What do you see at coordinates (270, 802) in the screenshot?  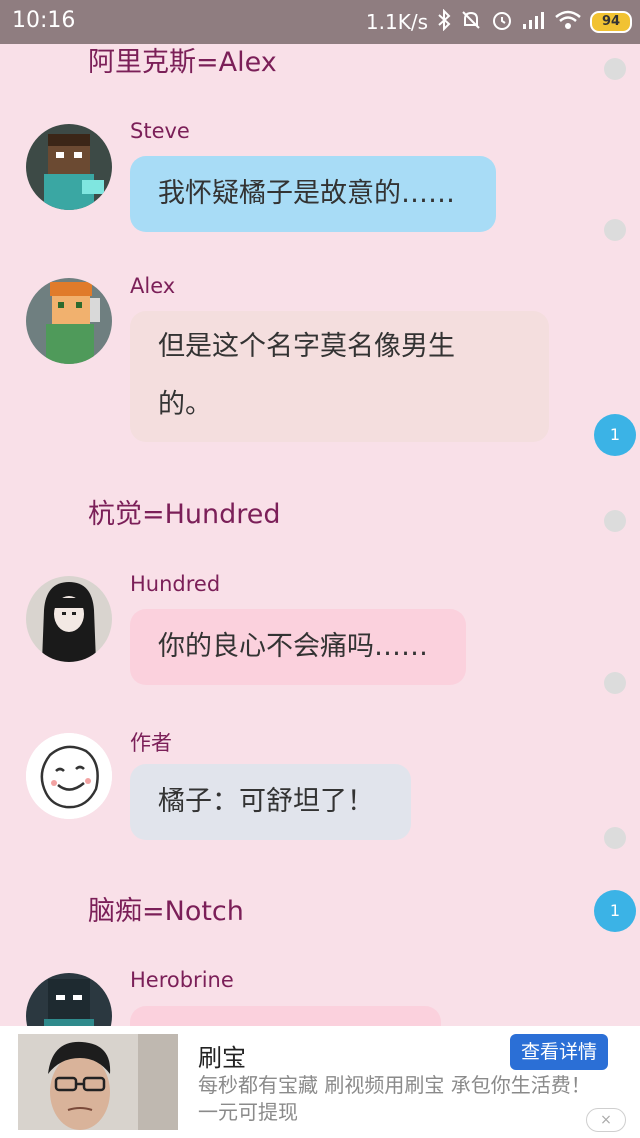 I see `message-bubble: 橘子：可舒坦了！` at bounding box center [270, 802].